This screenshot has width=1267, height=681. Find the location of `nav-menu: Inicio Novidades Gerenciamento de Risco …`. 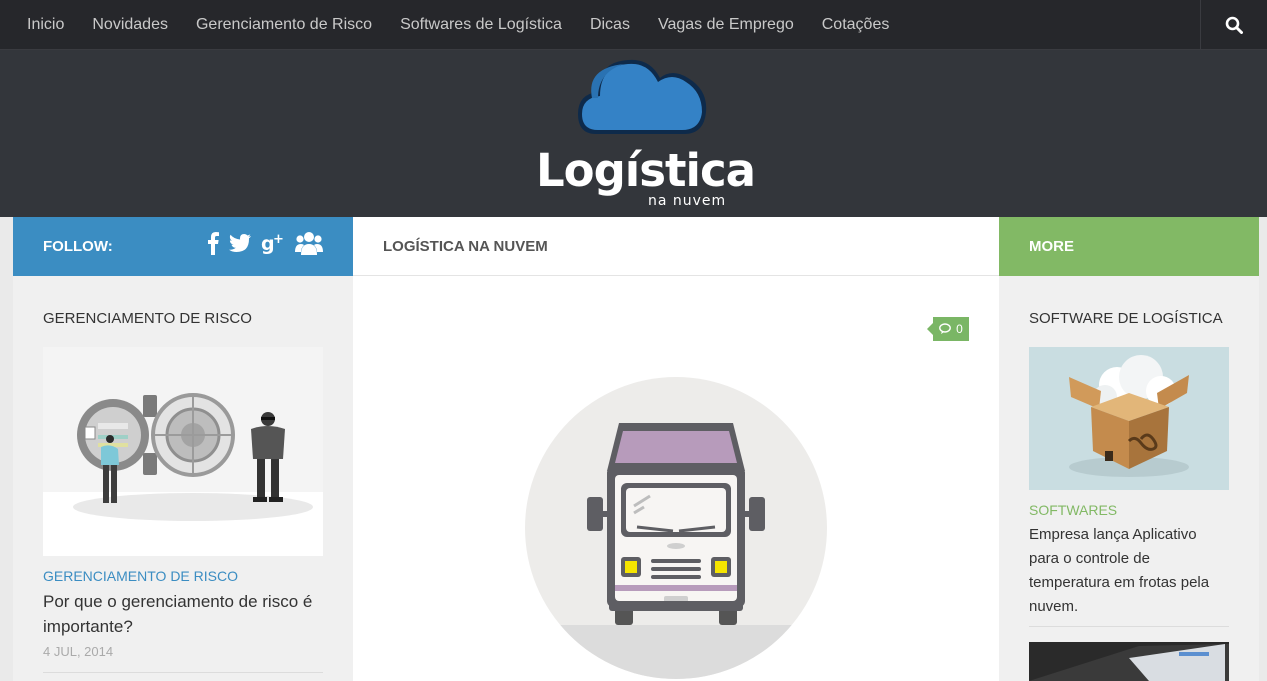

nav-menu: Inicio Novidades Gerenciamento de Risco … is located at coordinates (633, 25).